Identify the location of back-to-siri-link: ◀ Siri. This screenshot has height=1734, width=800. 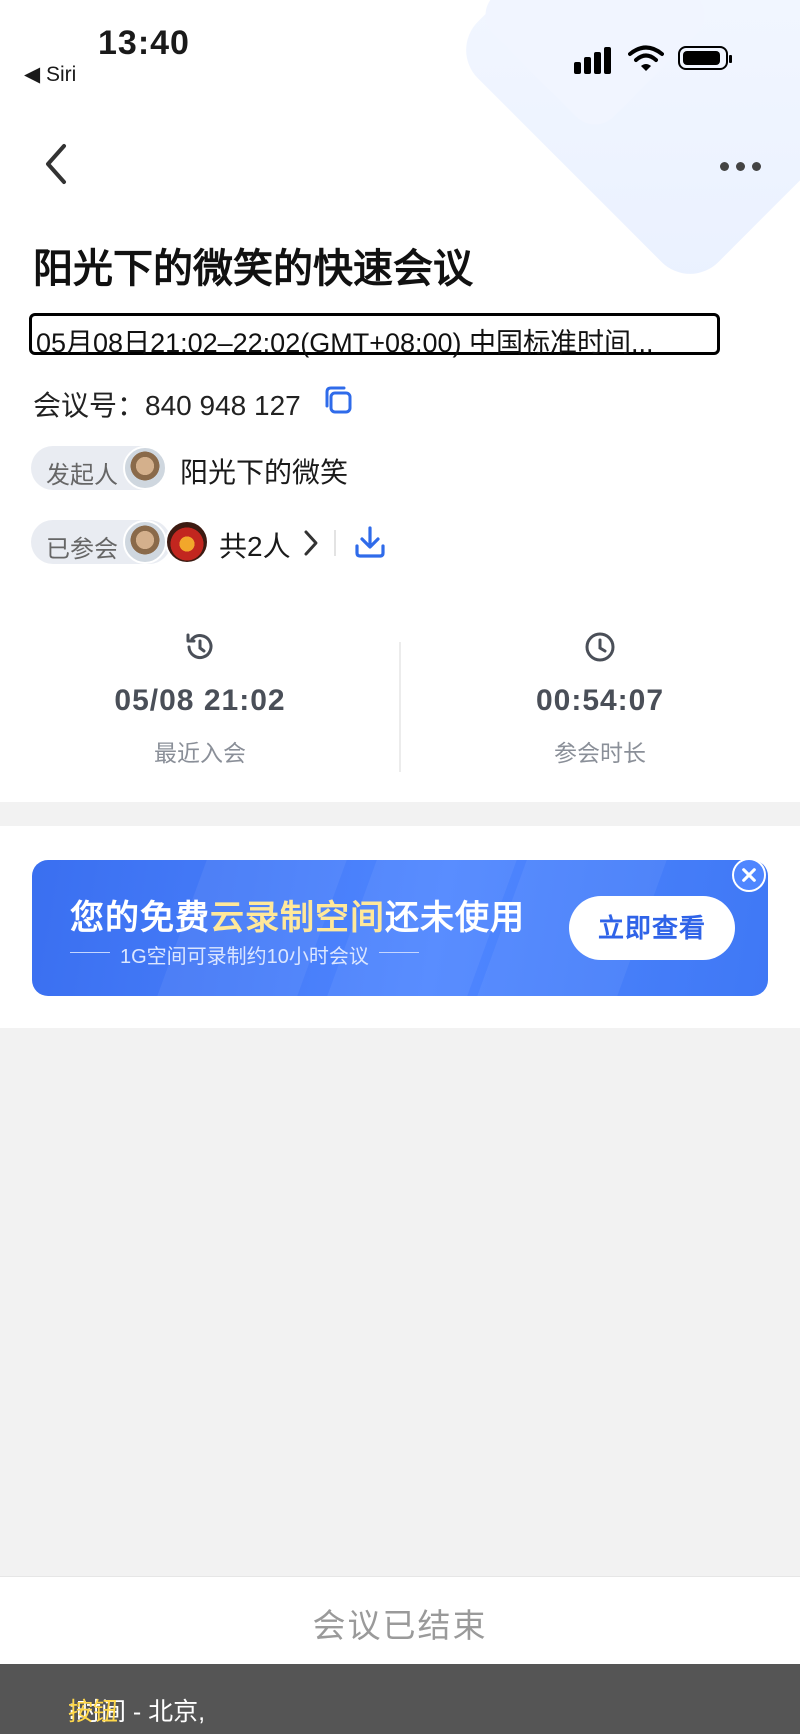
(50, 74).